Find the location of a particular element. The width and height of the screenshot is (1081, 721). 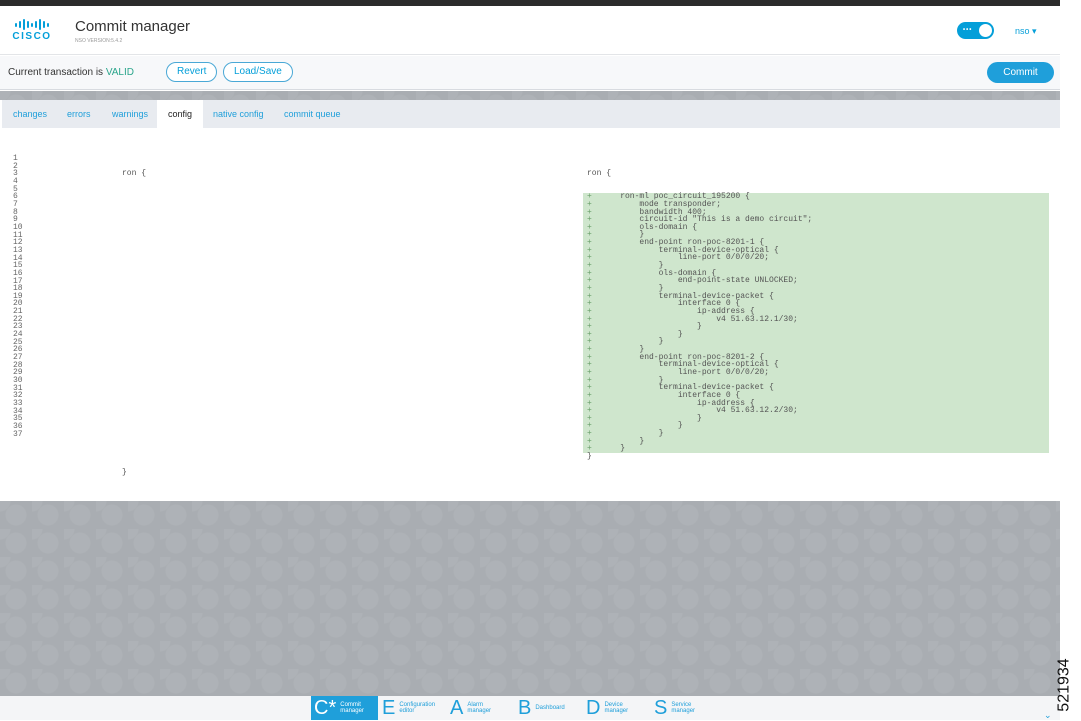

nav-alarm-manager: A Alarm manager is located at coordinates (470, 708).